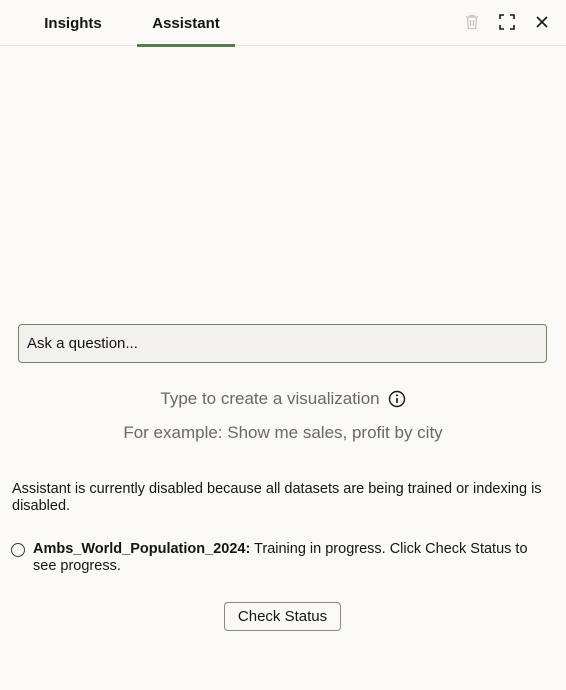 This screenshot has width=566, height=690. Describe the element at coordinates (472, 22) in the screenshot. I see `trash-icon` at that location.